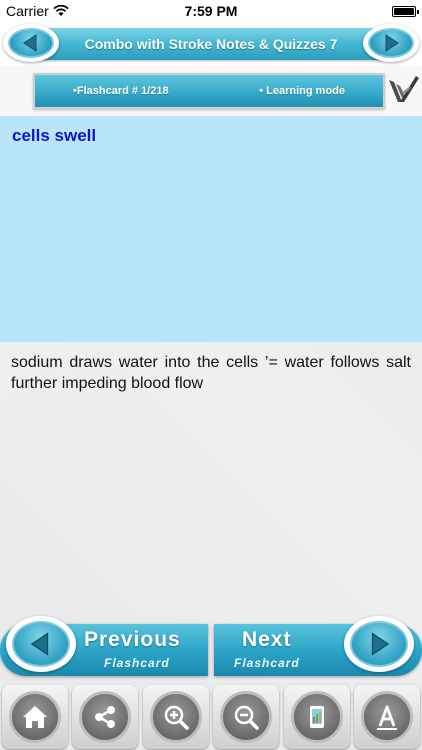 This screenshot has width=422, height=750. I want to click on forward-button, so click(391, 43).